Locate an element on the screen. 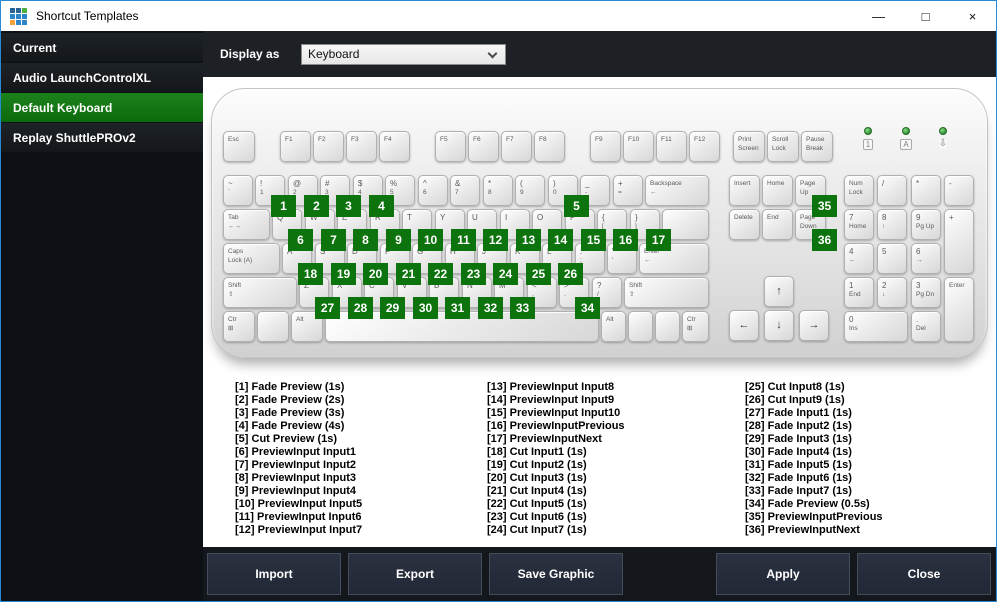  key-blank: ↓ is located at coordinates (779, 325).